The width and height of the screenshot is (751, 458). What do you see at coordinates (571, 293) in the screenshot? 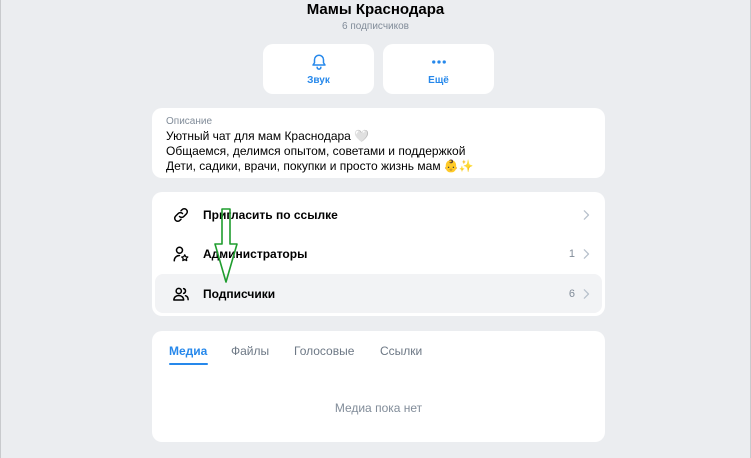
I see `subscribers-count: 6` at bounding box center [571, 293].